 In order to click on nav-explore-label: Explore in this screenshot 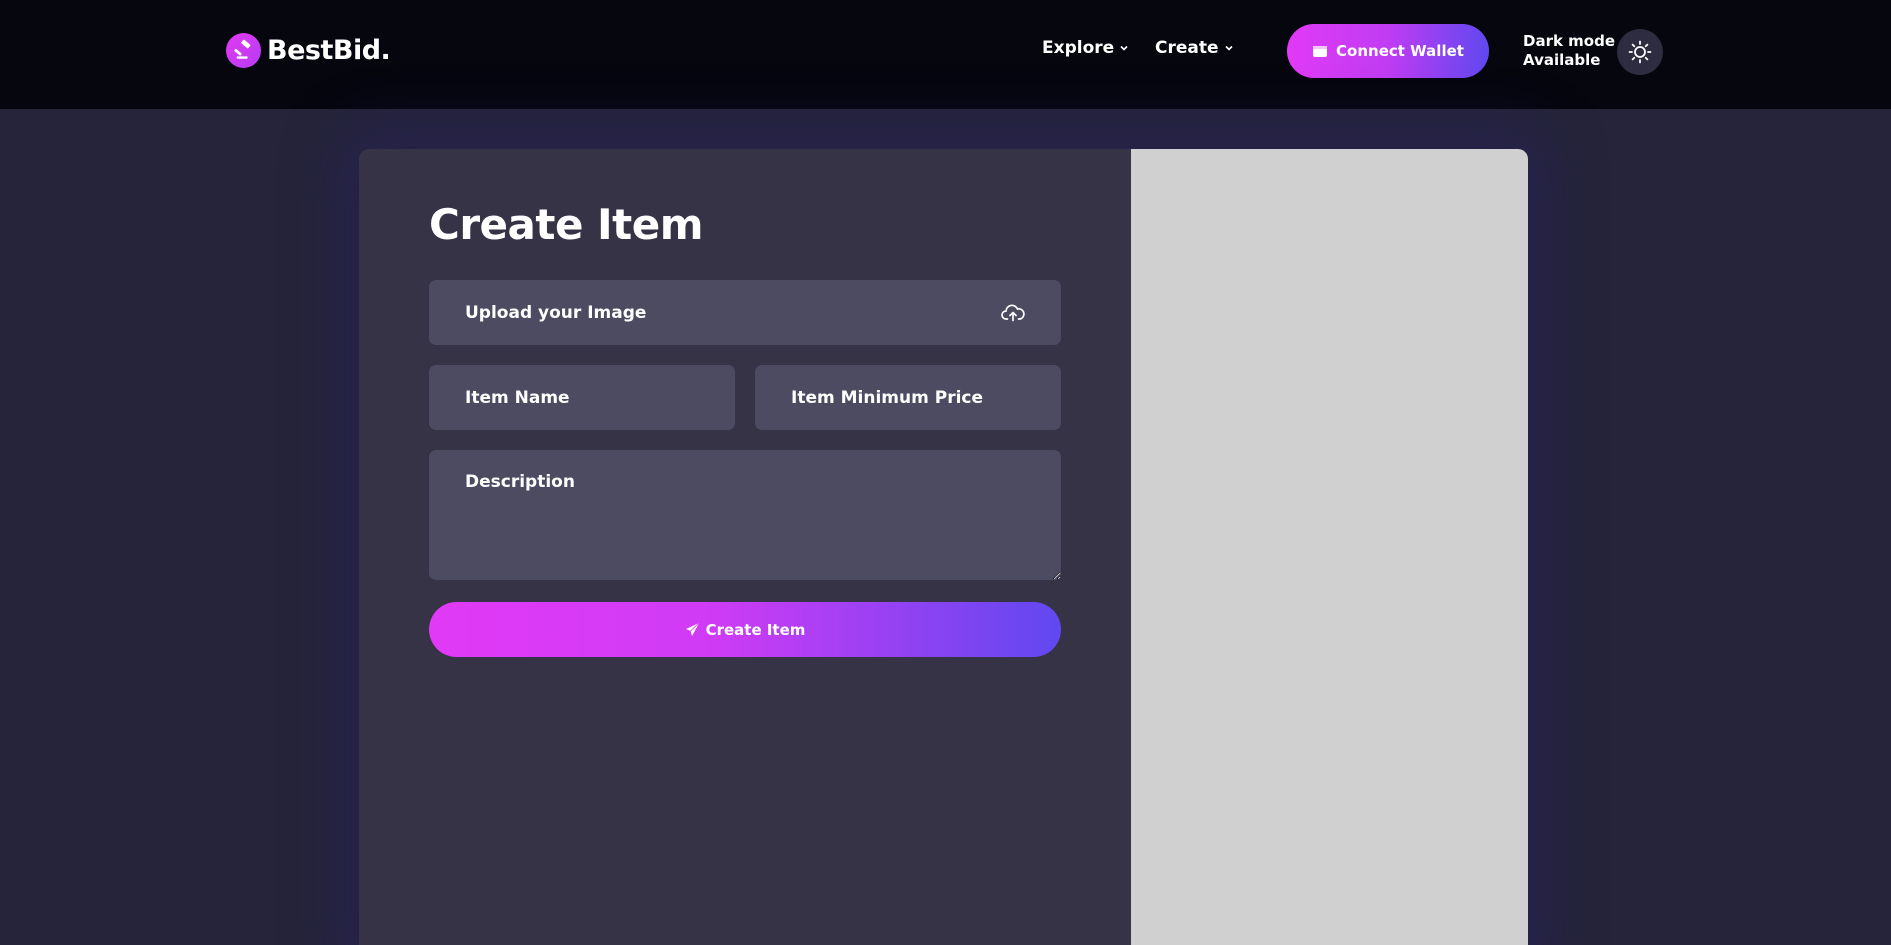, I will do `click(1078, 48)`.